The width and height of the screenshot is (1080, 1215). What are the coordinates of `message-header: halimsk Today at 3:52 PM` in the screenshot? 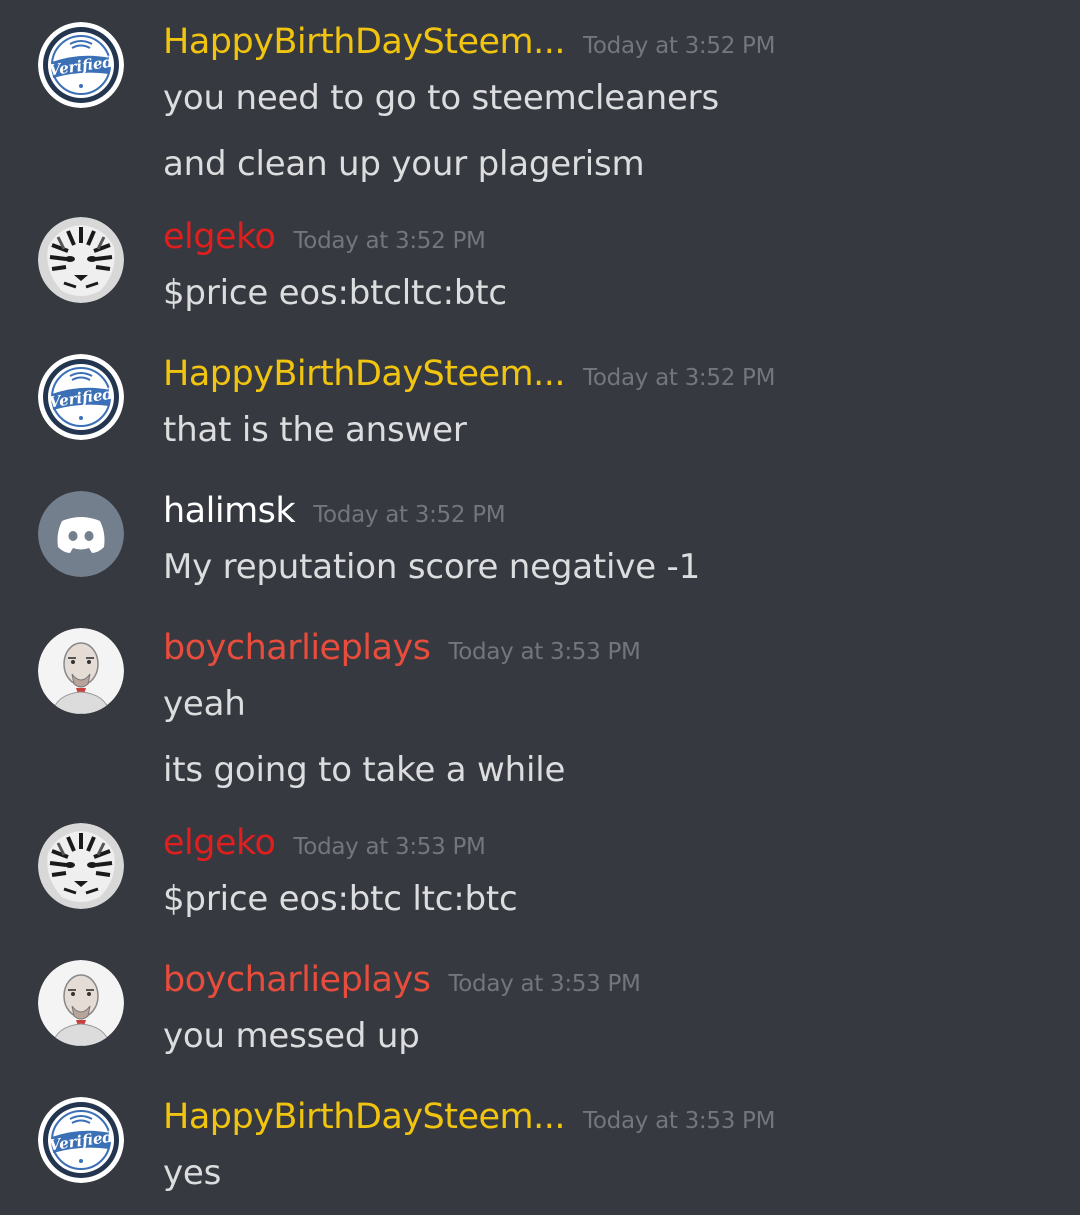 It's located at (334, 511).